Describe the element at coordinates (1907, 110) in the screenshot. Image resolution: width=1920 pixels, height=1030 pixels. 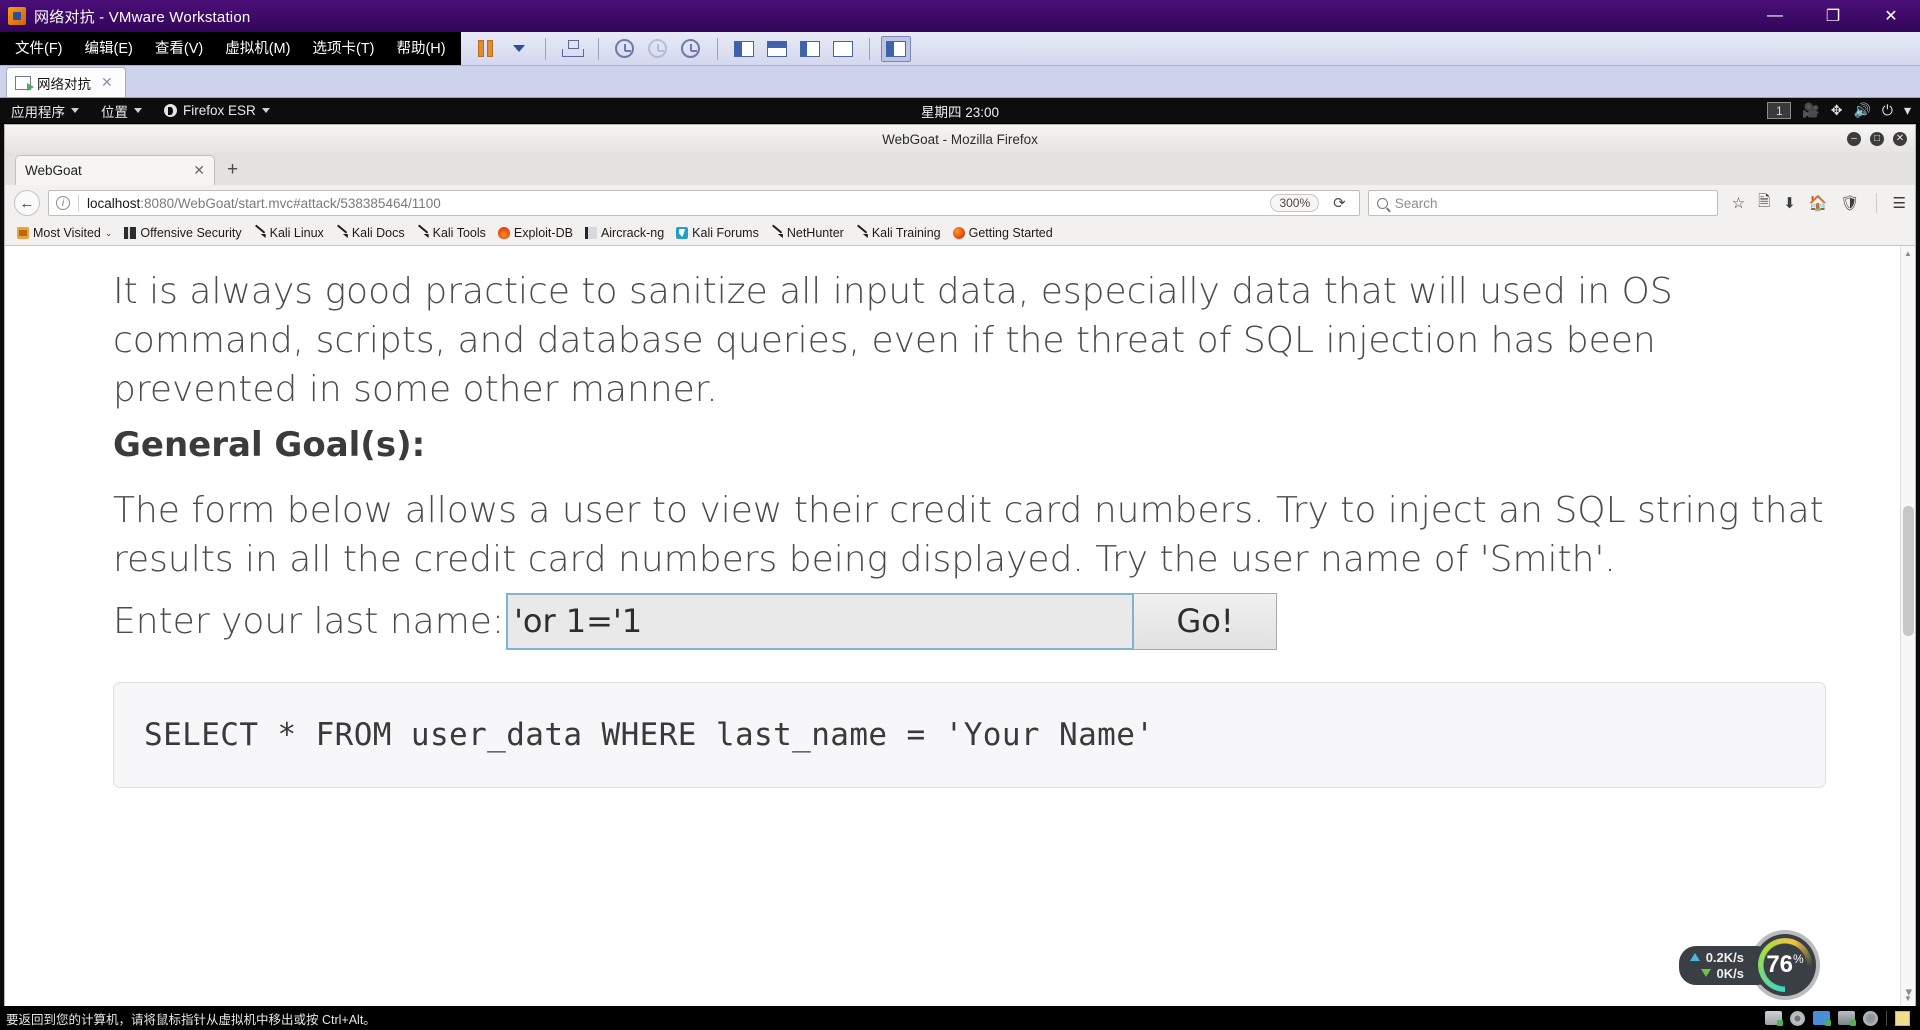
I see `chevron-down-icon: ▾` at that location.